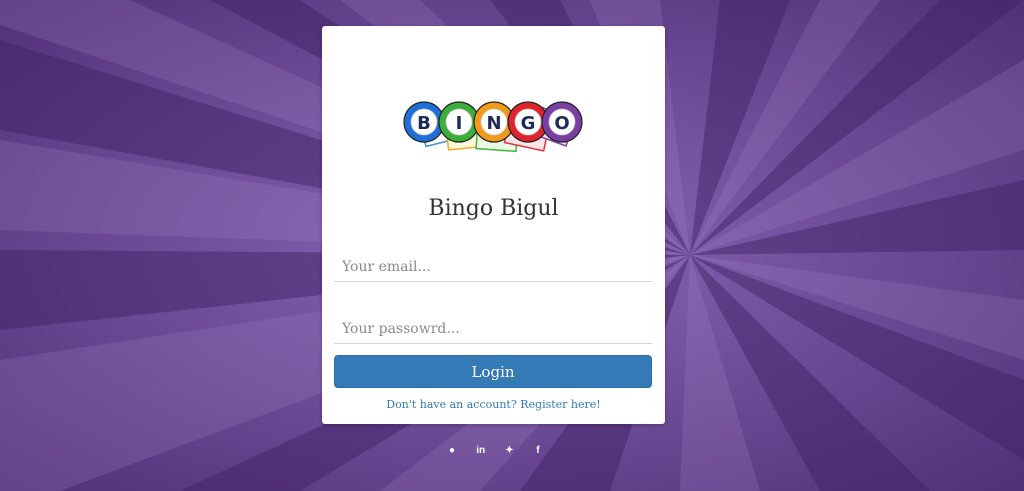 This screenshot has height=491, width=1024. What do you see at coordinates (493, 371) in the screenshot?
I see `login-button: Login` at bounding box center [493, 371].